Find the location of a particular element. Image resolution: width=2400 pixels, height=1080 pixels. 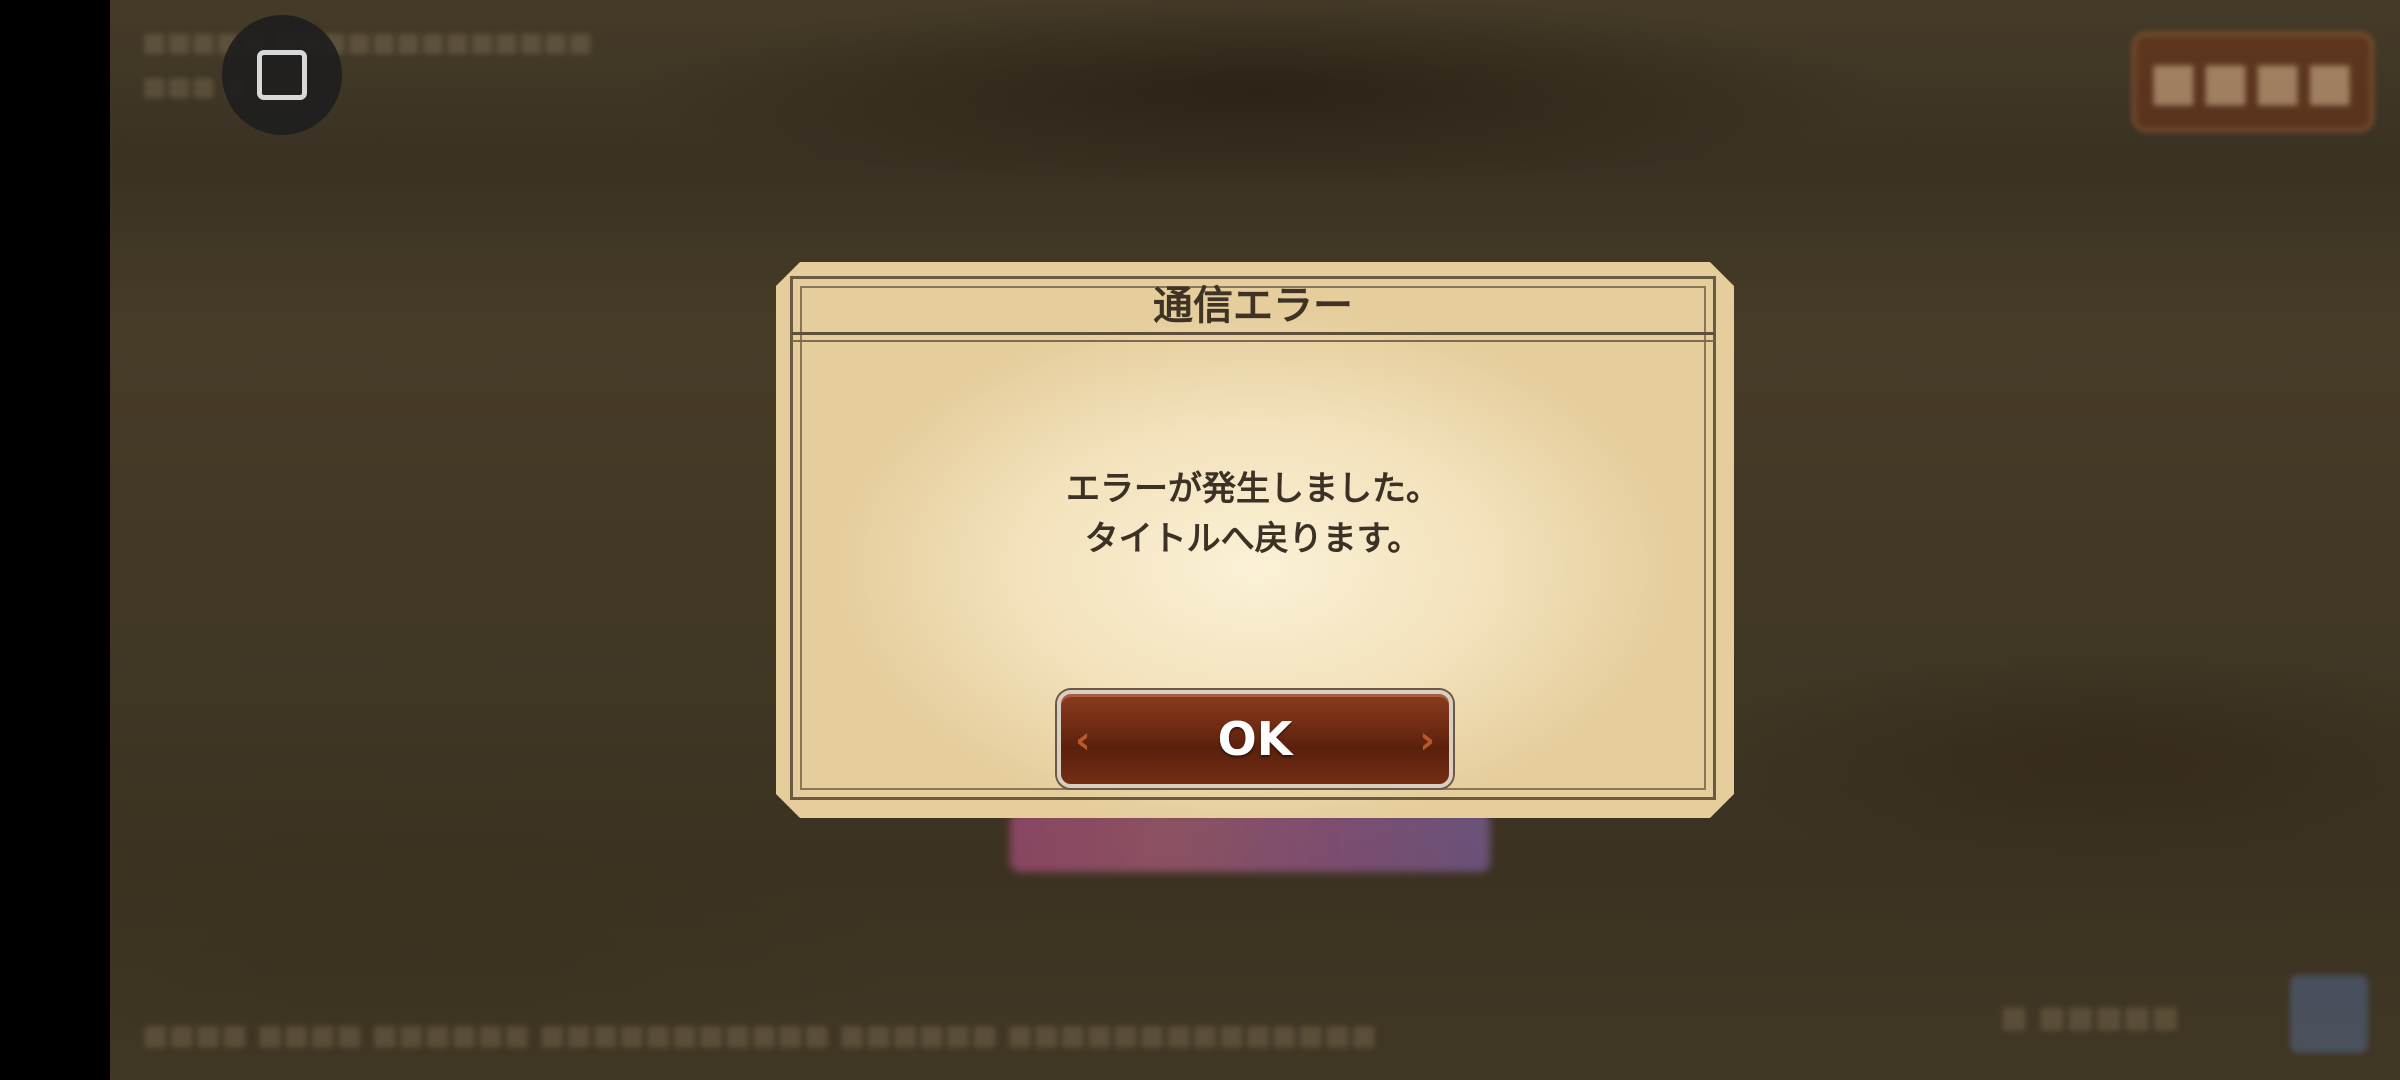

dialog-message-line-2: タイトルへ戻ります。 is located at coordinates (1253, 539).